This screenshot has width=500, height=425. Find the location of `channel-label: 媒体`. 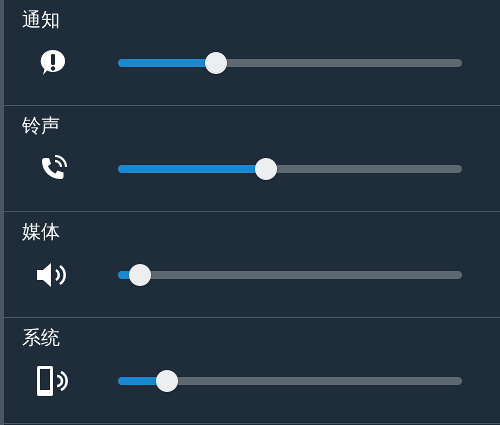

channel-label: 媒体 is located at coordinates (41, 232).